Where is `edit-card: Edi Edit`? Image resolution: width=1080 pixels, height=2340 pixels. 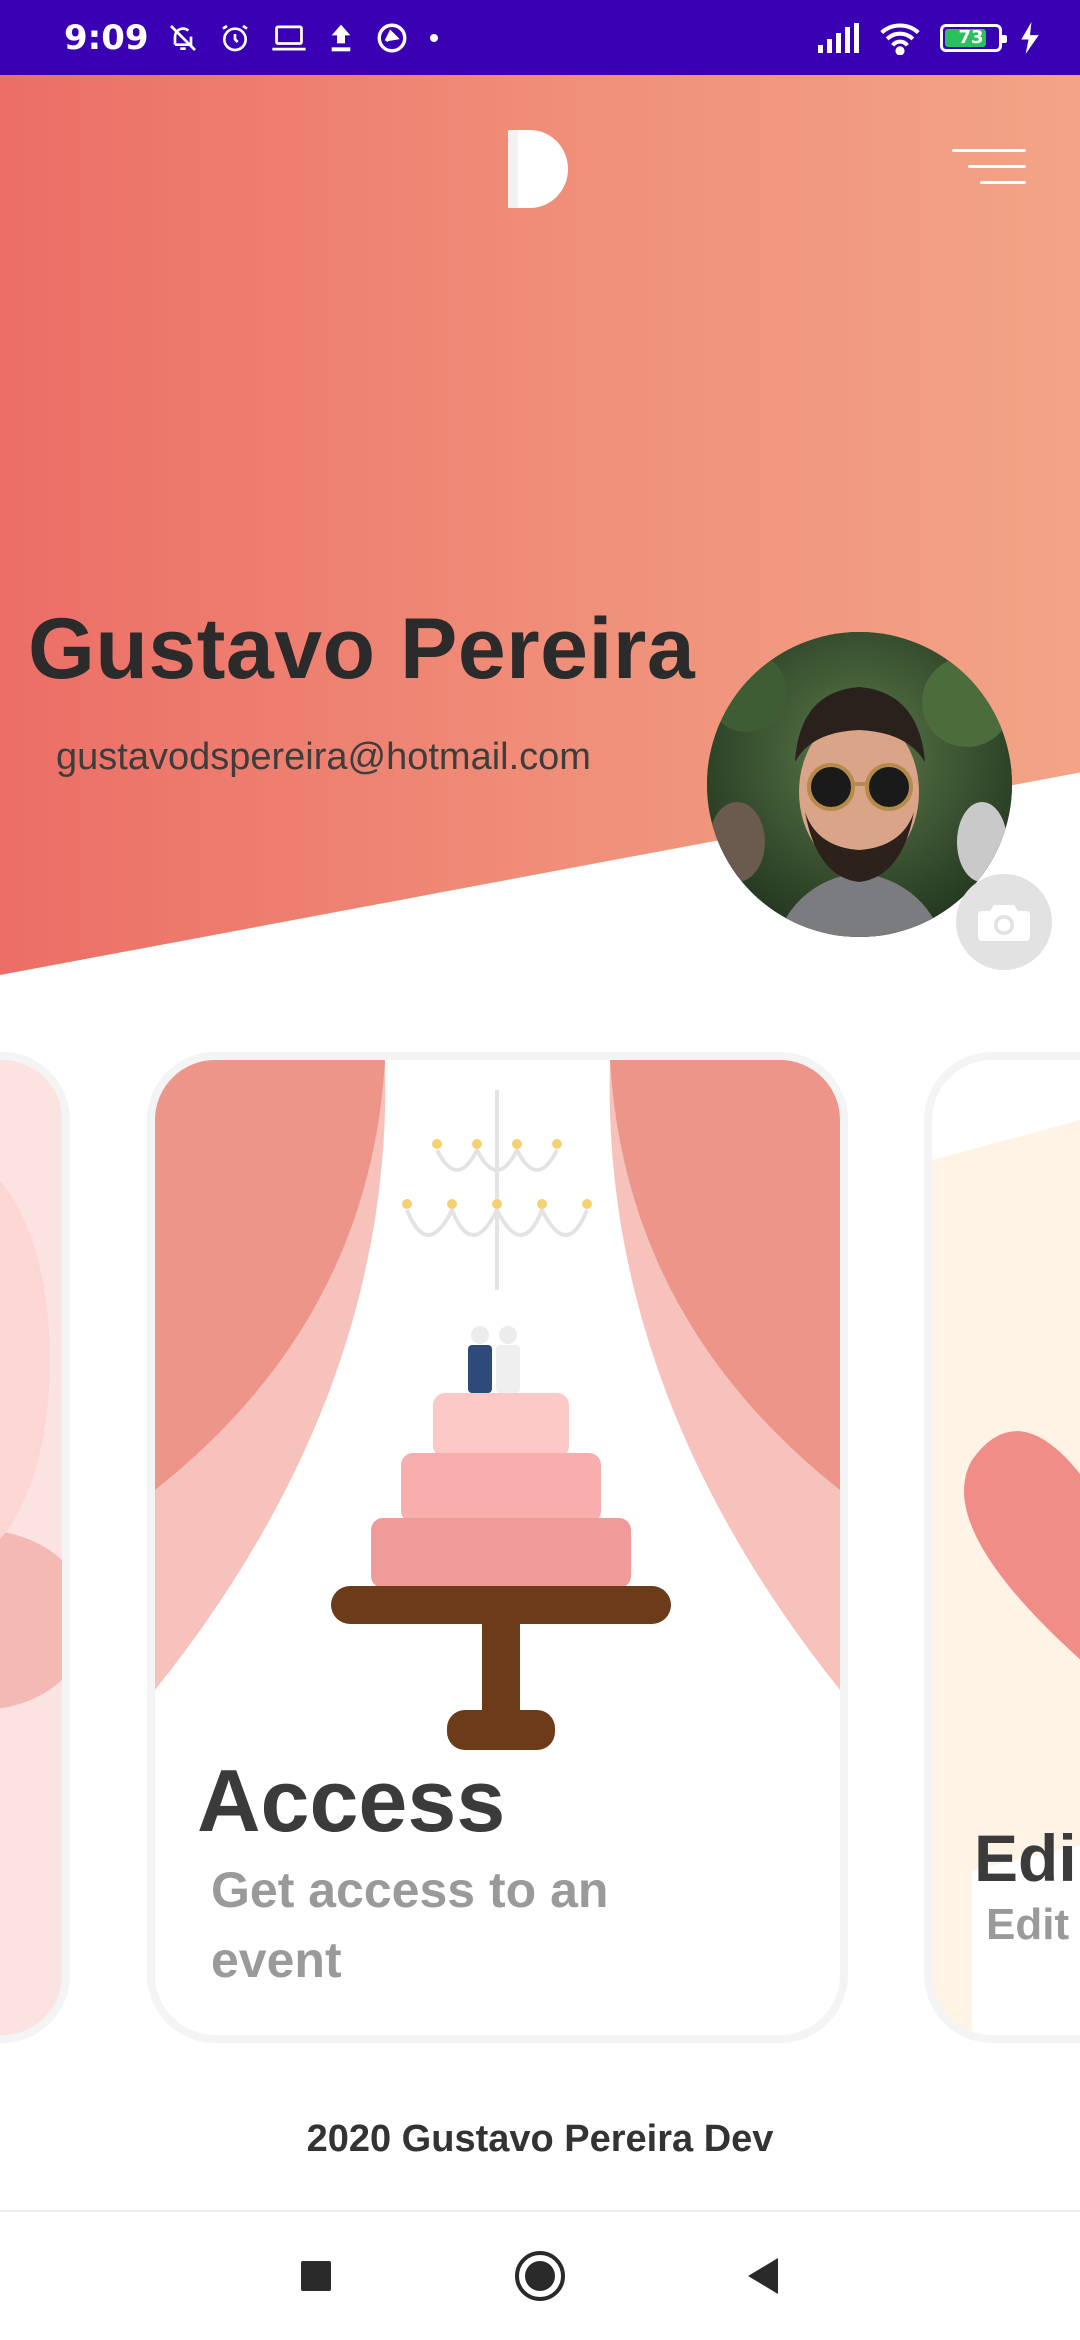 edit-card: Edi Edit is located at coordinates (1006, 1547).